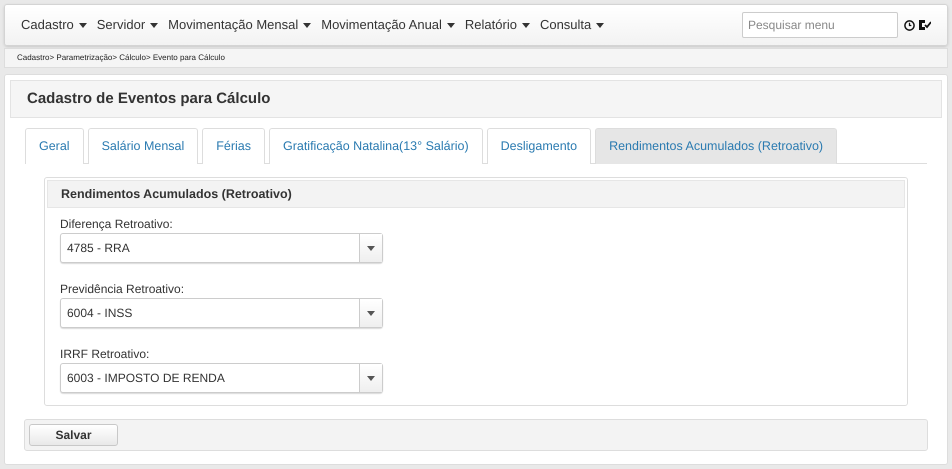 Image resolution: width=952 pixels, height=469 pixels. I want to click on tab: Férias, so click(233, 146).